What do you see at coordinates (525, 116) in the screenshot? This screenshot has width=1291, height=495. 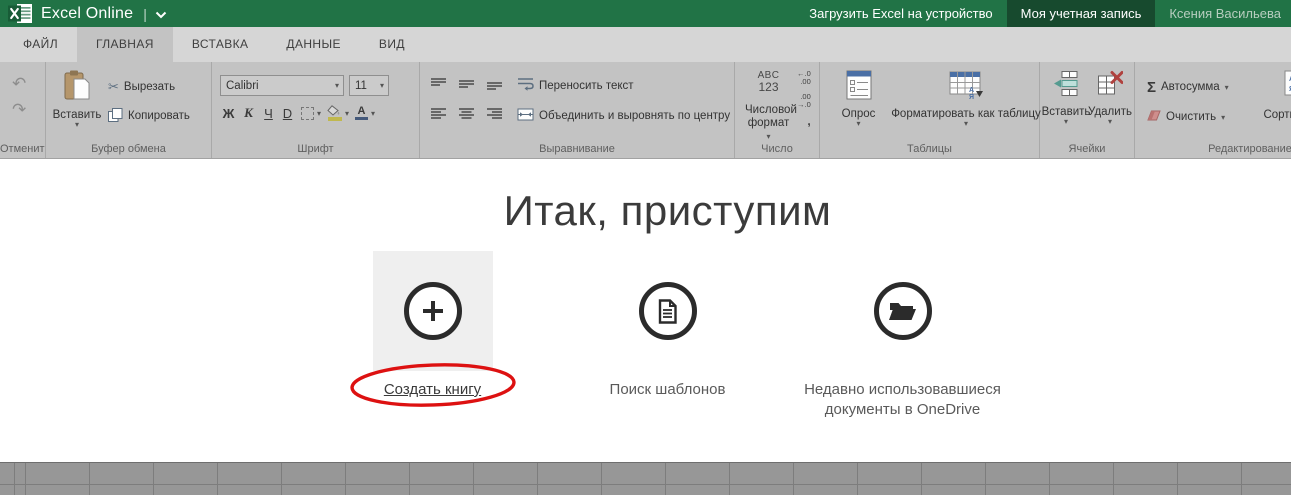 I see `merge-center-icon` at bounding box center [525, 116].